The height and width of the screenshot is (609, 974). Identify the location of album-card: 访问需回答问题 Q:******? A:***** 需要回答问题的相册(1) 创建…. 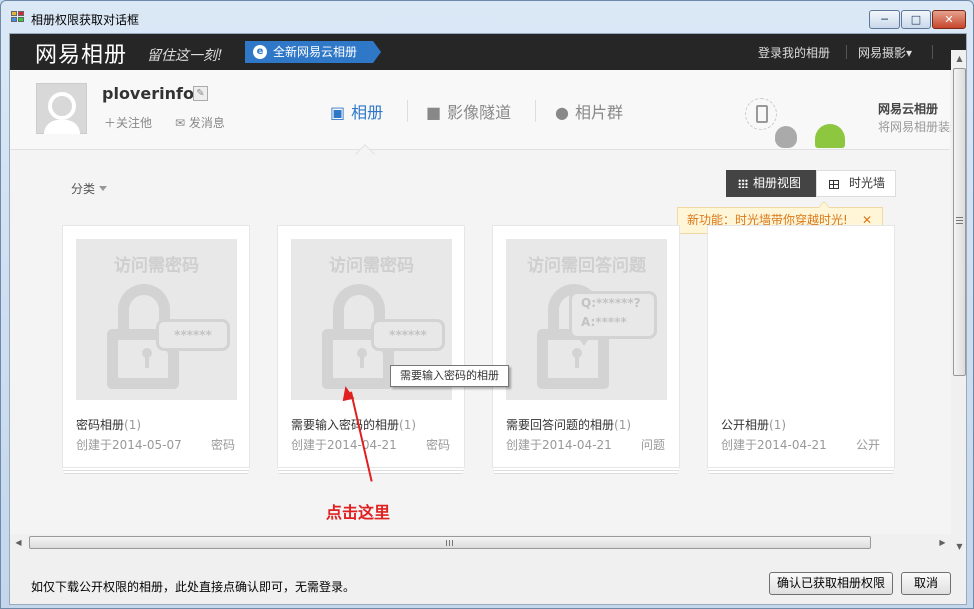
(586, 346).